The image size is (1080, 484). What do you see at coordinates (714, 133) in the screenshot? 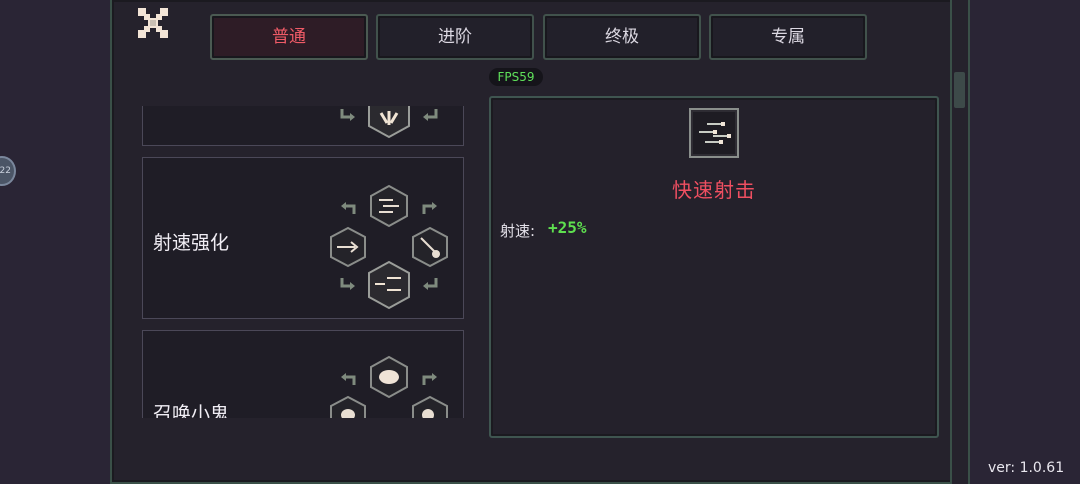
I see `rapid-fire-icon` at bounding box center [714, 133].